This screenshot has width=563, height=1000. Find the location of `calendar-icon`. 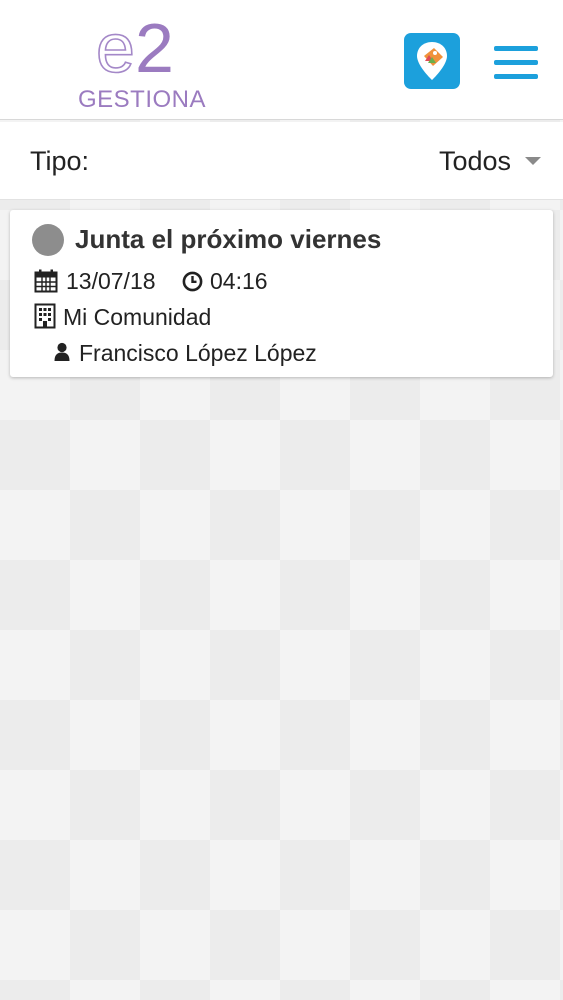

calendar-icon is located at coordinates (46, 284).